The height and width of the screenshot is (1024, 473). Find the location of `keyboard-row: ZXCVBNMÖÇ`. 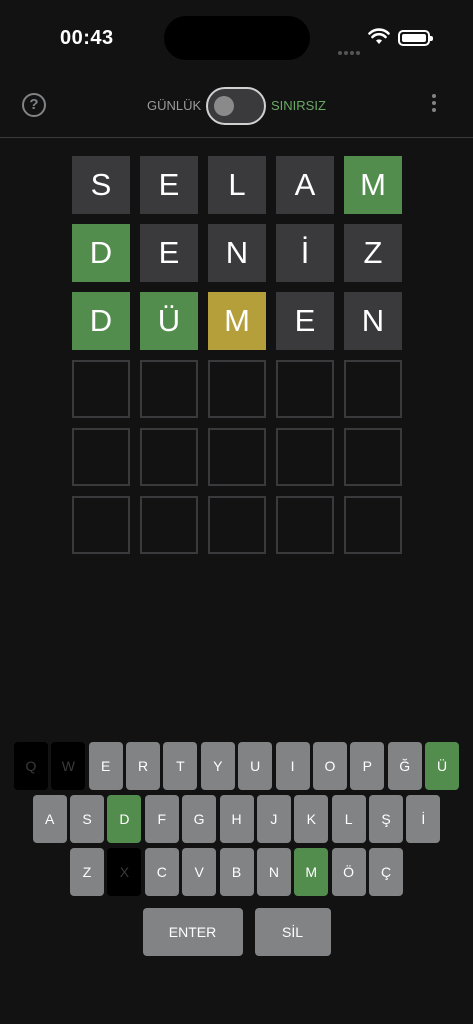

keyboard-row: ZXCVBNMÖÇ is located at coordinates (236, 873).